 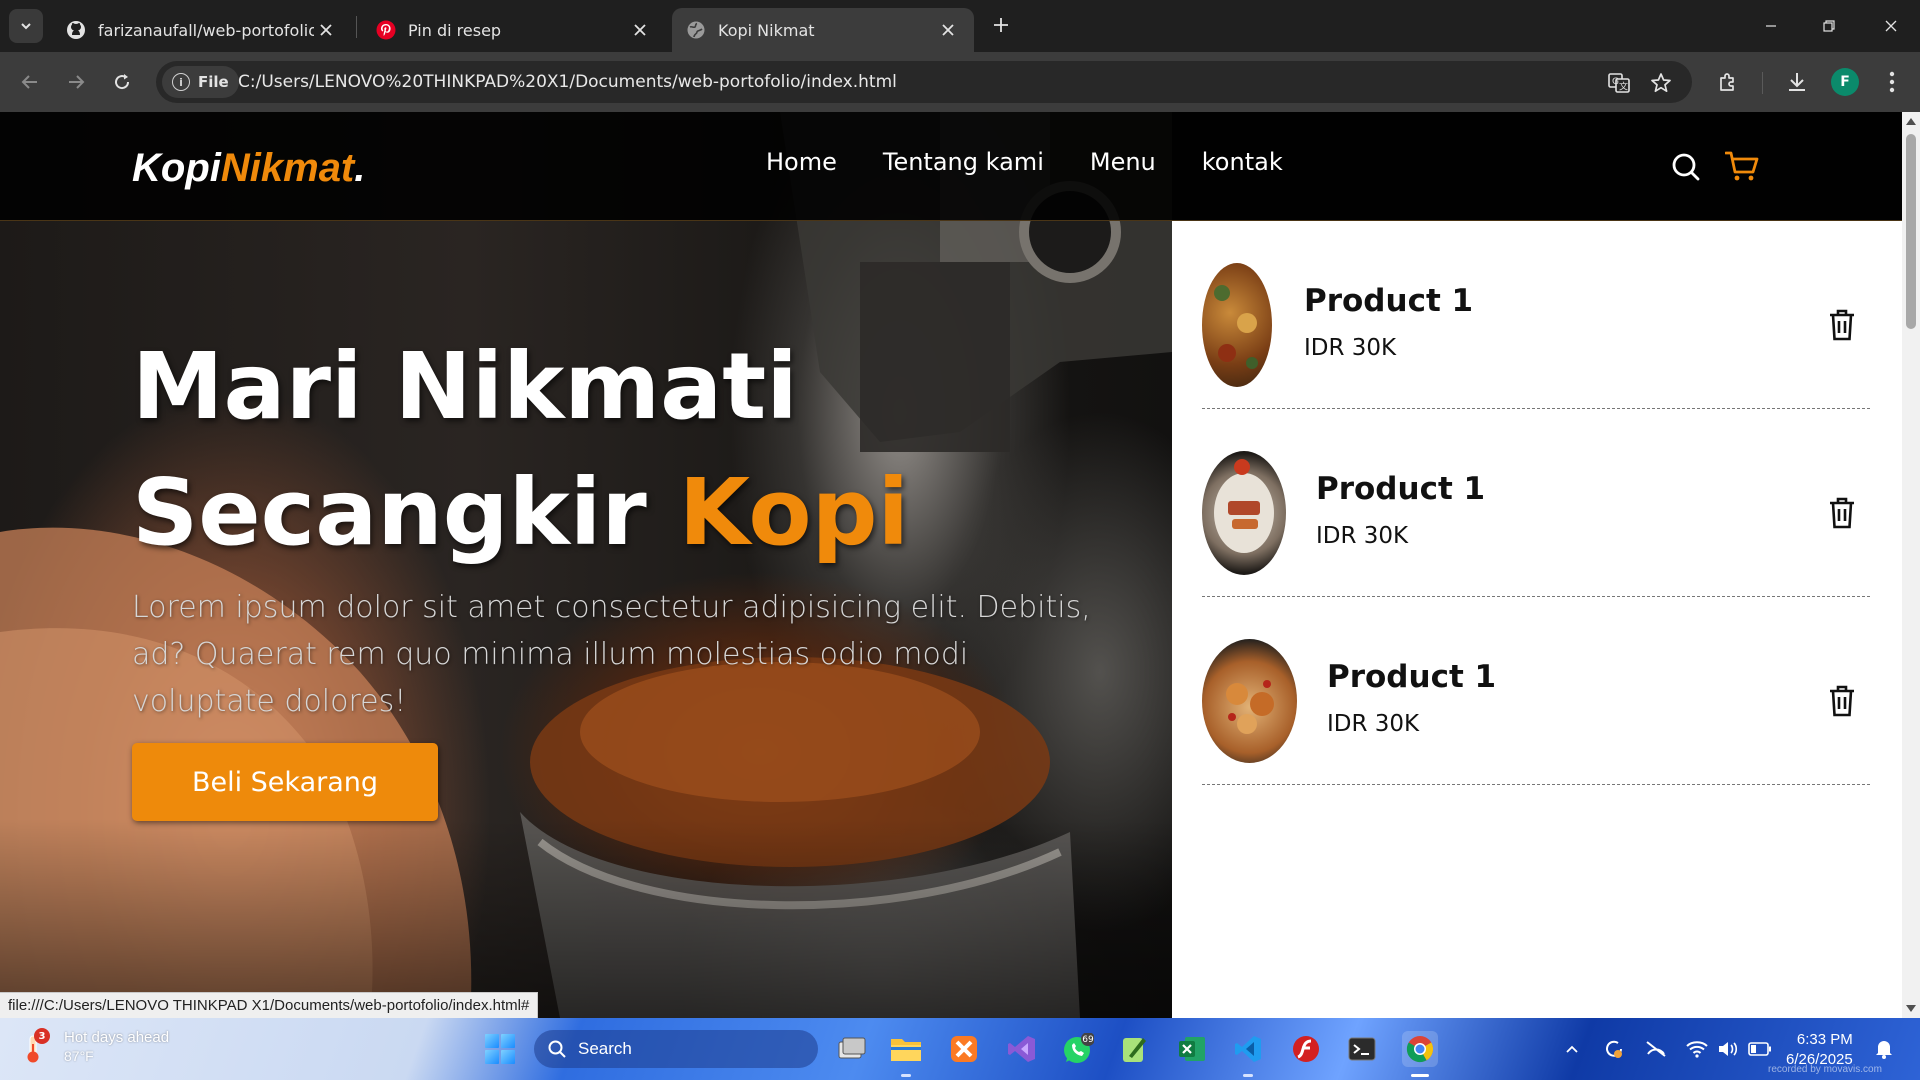 I want to click on scroll-thumb, so click(x=1911, y=231).